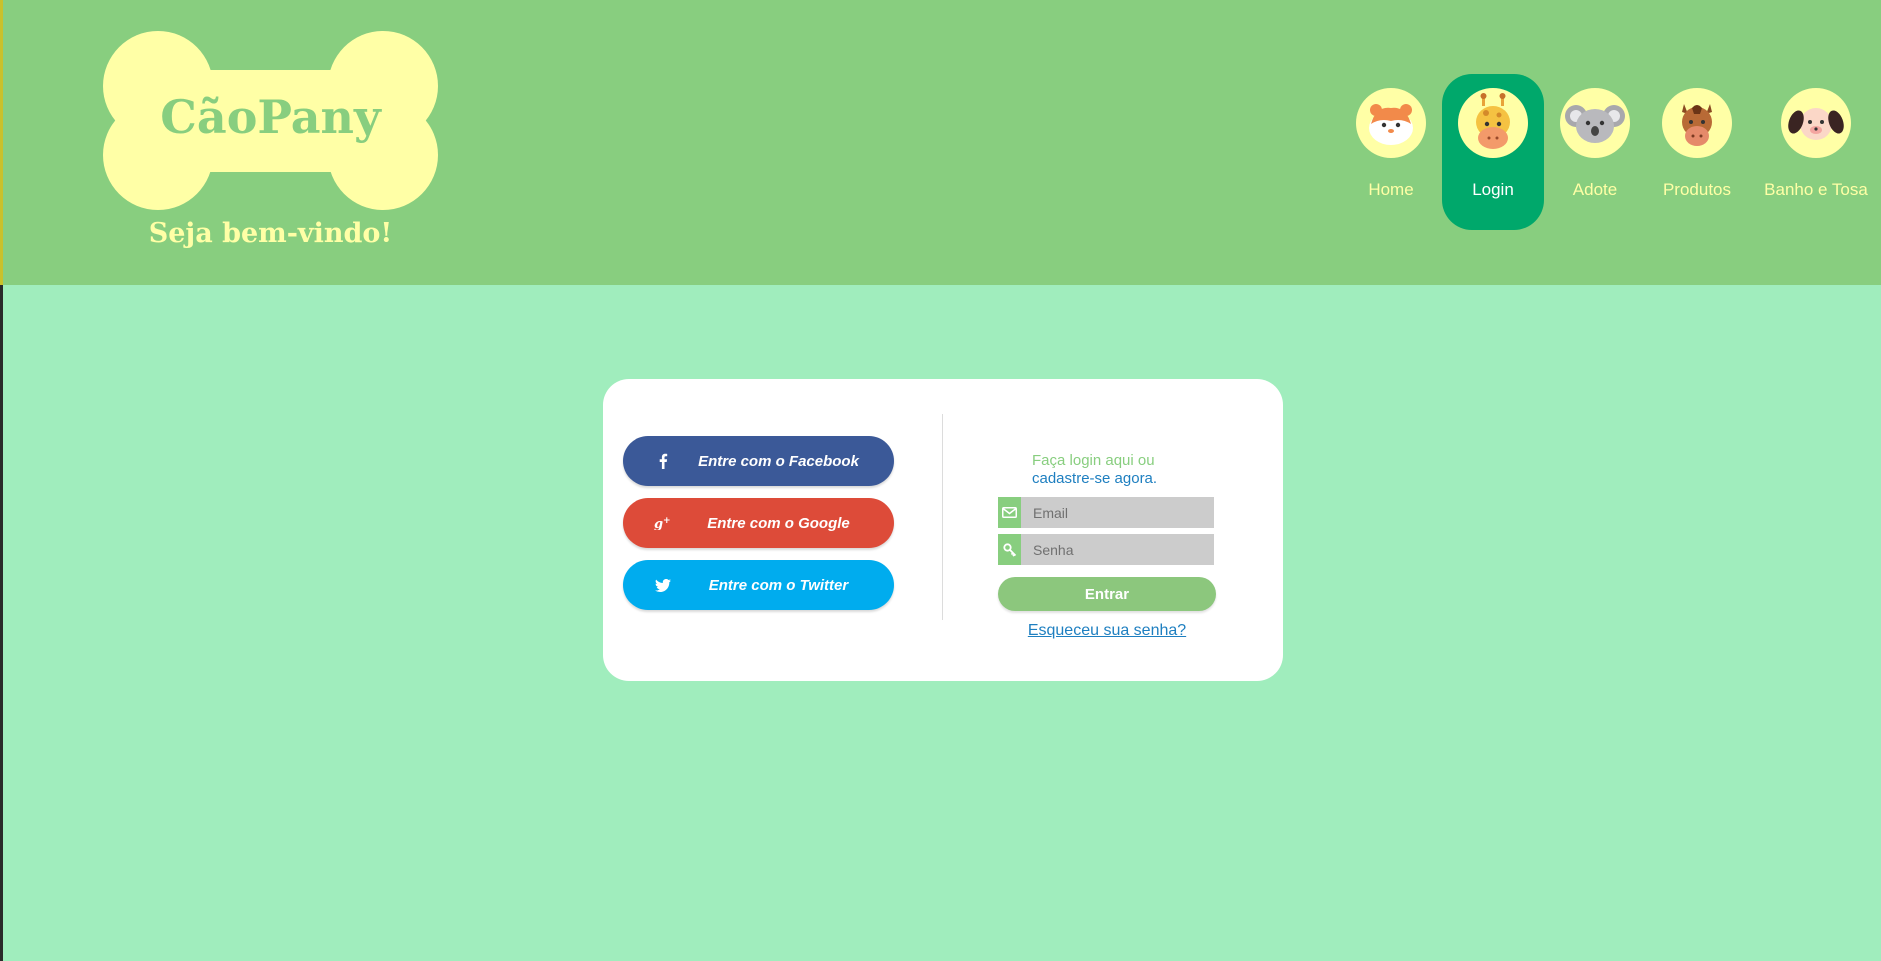  Describe the element at coordinates (1107, 594) in the screenshot. I see `login-submit-button: Entrar` at that location.